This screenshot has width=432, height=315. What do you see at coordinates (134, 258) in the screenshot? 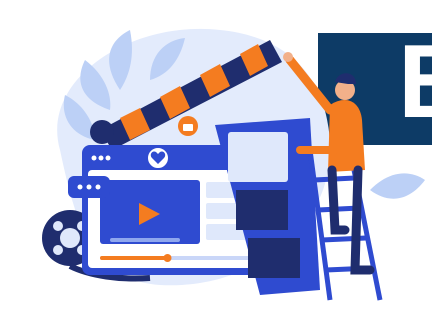
I see `progress-fill` at bounding box center [134, 258].